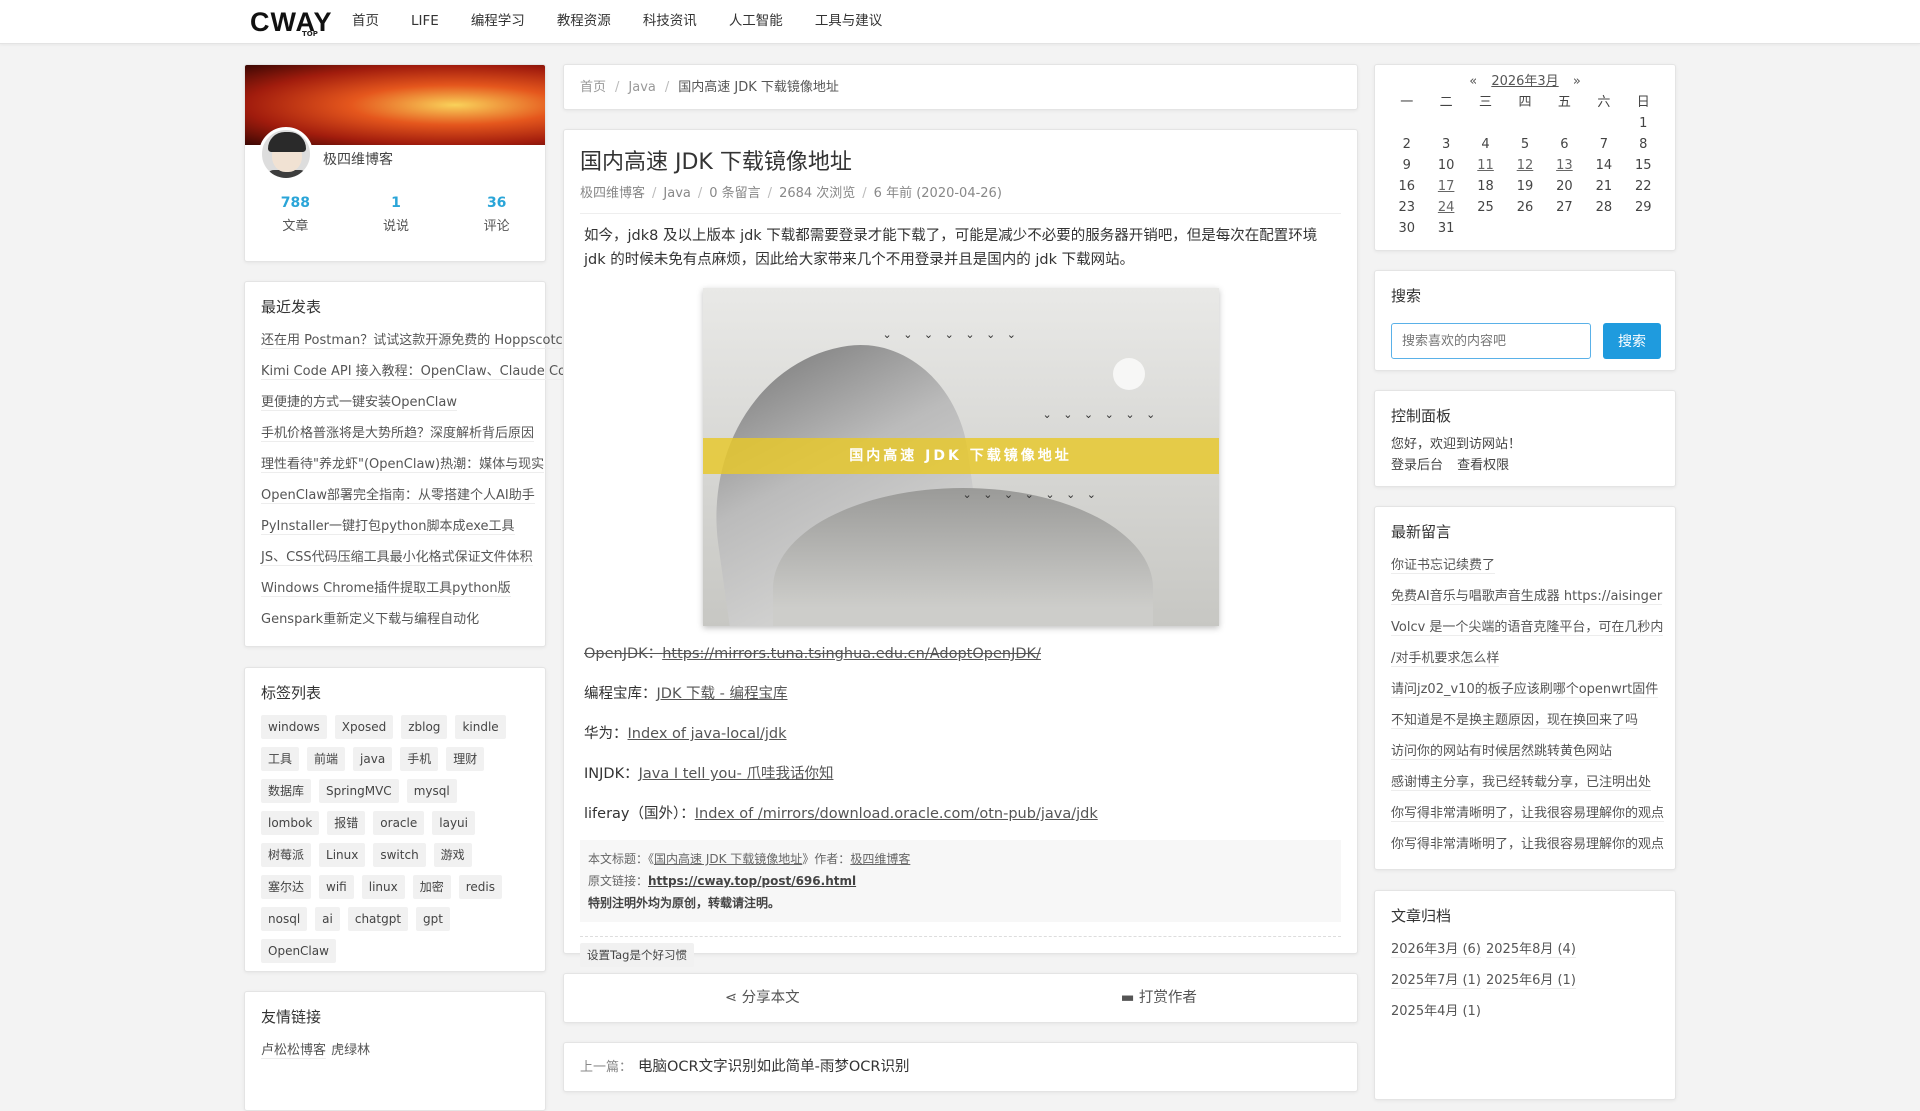 The width and height of the screenshot is (1920, 1111). Describe the element at coordinates (722, 694) in the screenshot. I see `mirror-link: JDK 下载 - 编程宝库` at that location.